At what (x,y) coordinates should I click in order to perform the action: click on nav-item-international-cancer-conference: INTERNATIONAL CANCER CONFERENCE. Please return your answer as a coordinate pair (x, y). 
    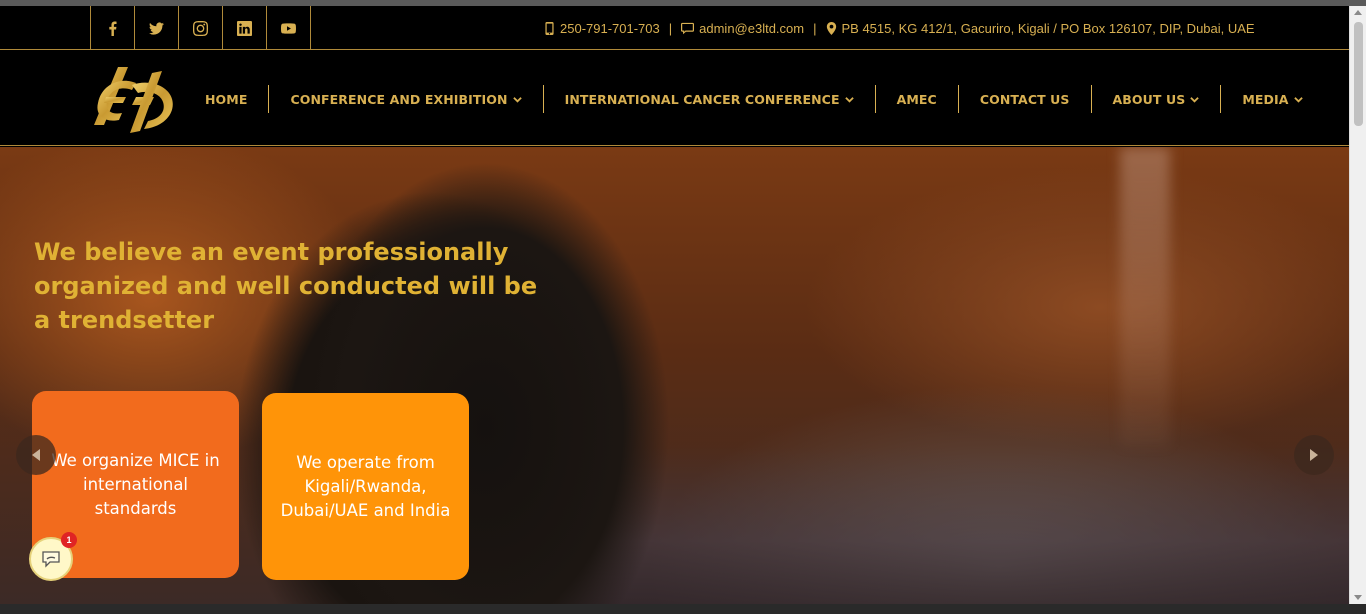
    Looking at the image, I should click on (710, 99).